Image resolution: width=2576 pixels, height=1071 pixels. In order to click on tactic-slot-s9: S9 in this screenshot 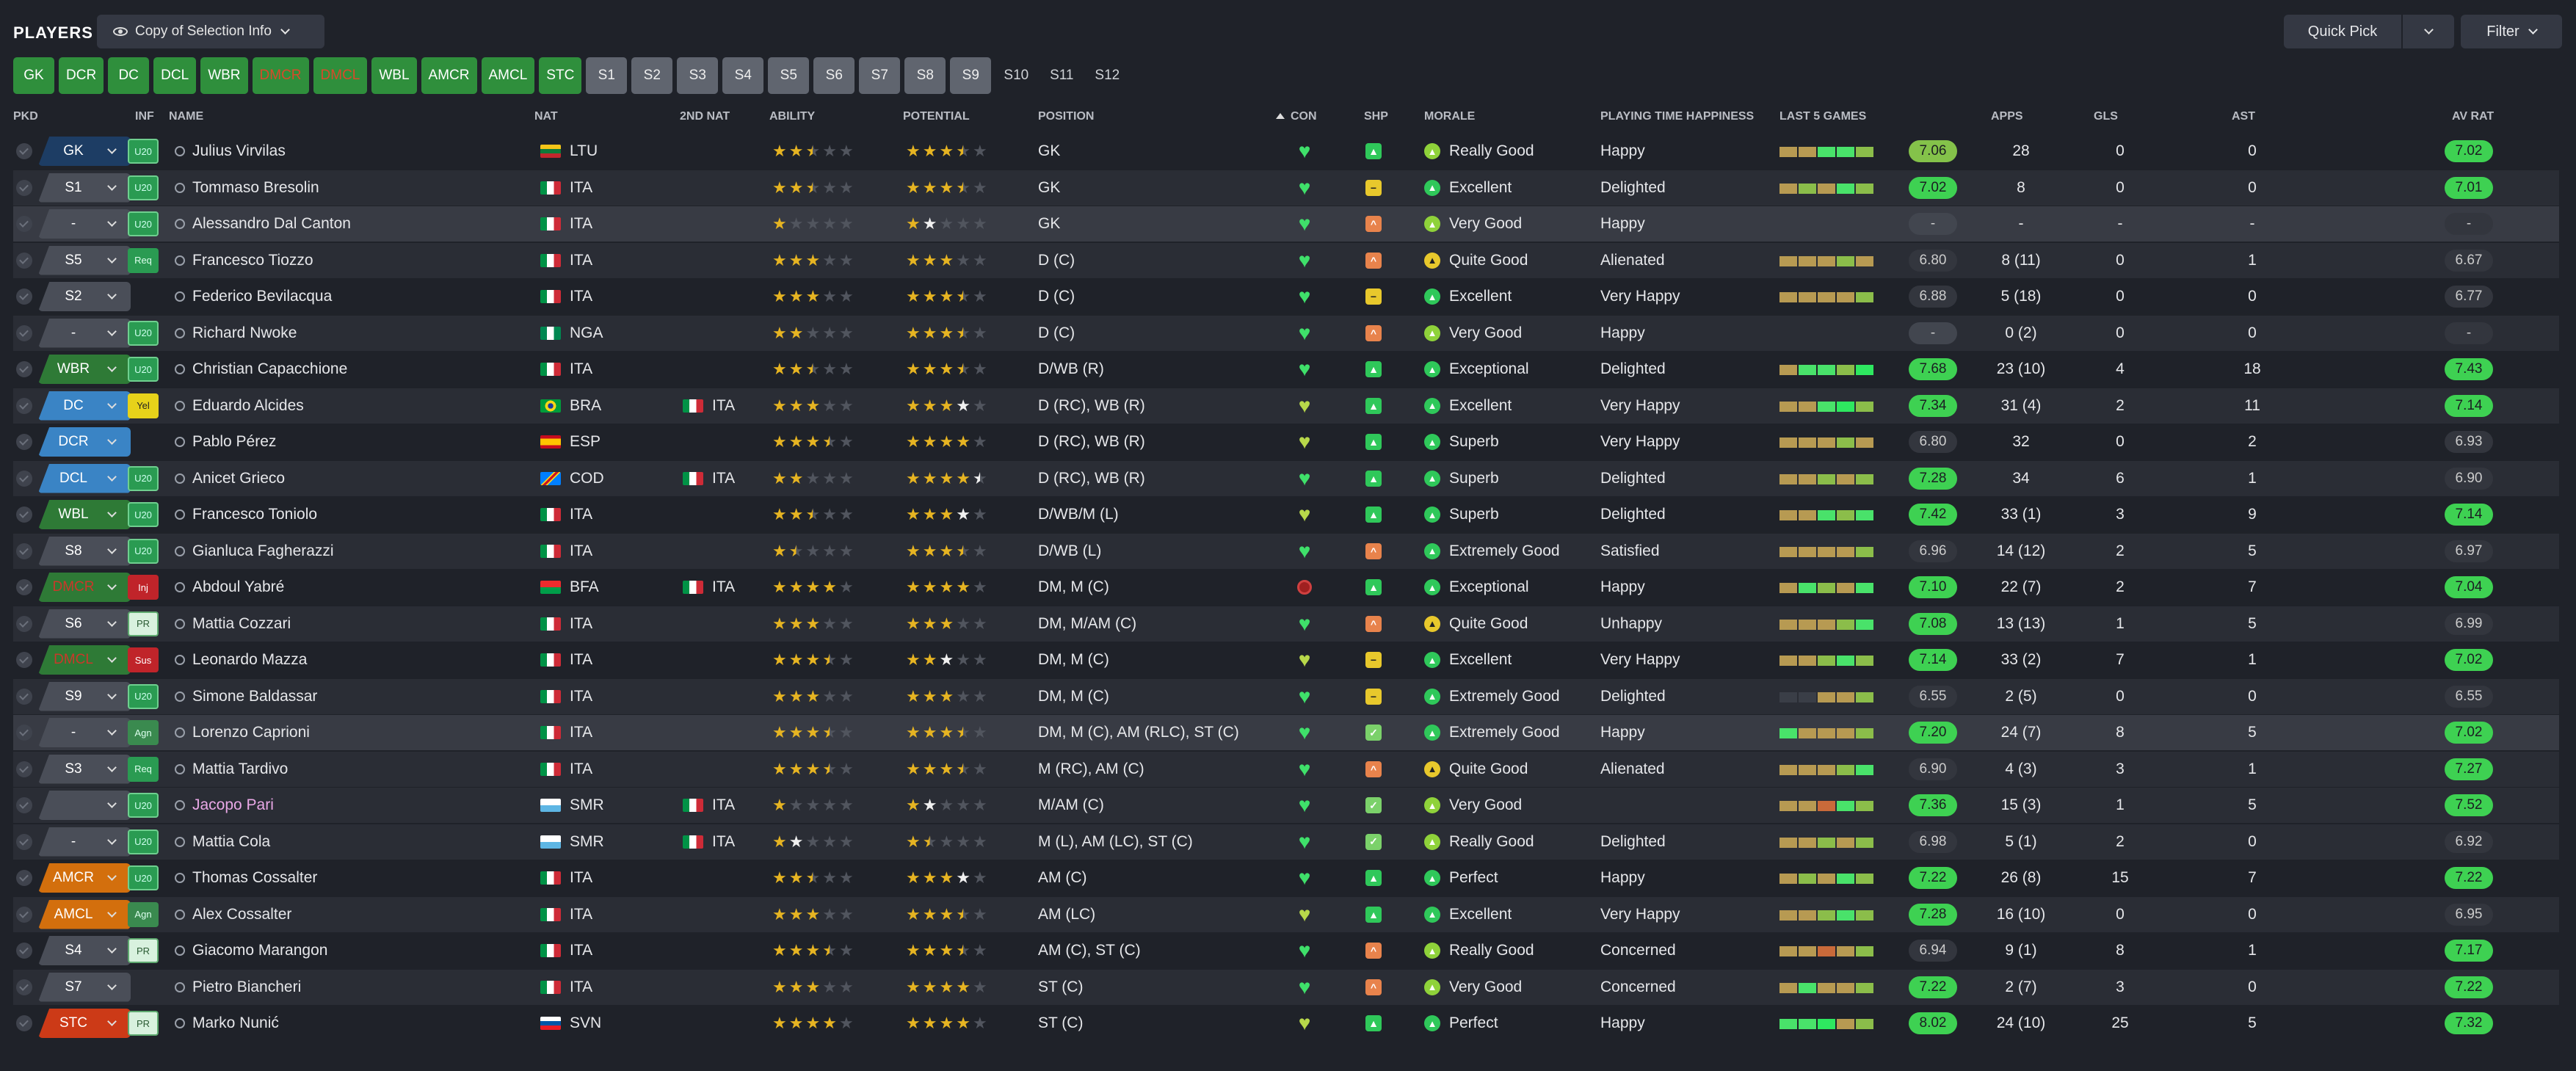, I will do `click(971, 75)`.